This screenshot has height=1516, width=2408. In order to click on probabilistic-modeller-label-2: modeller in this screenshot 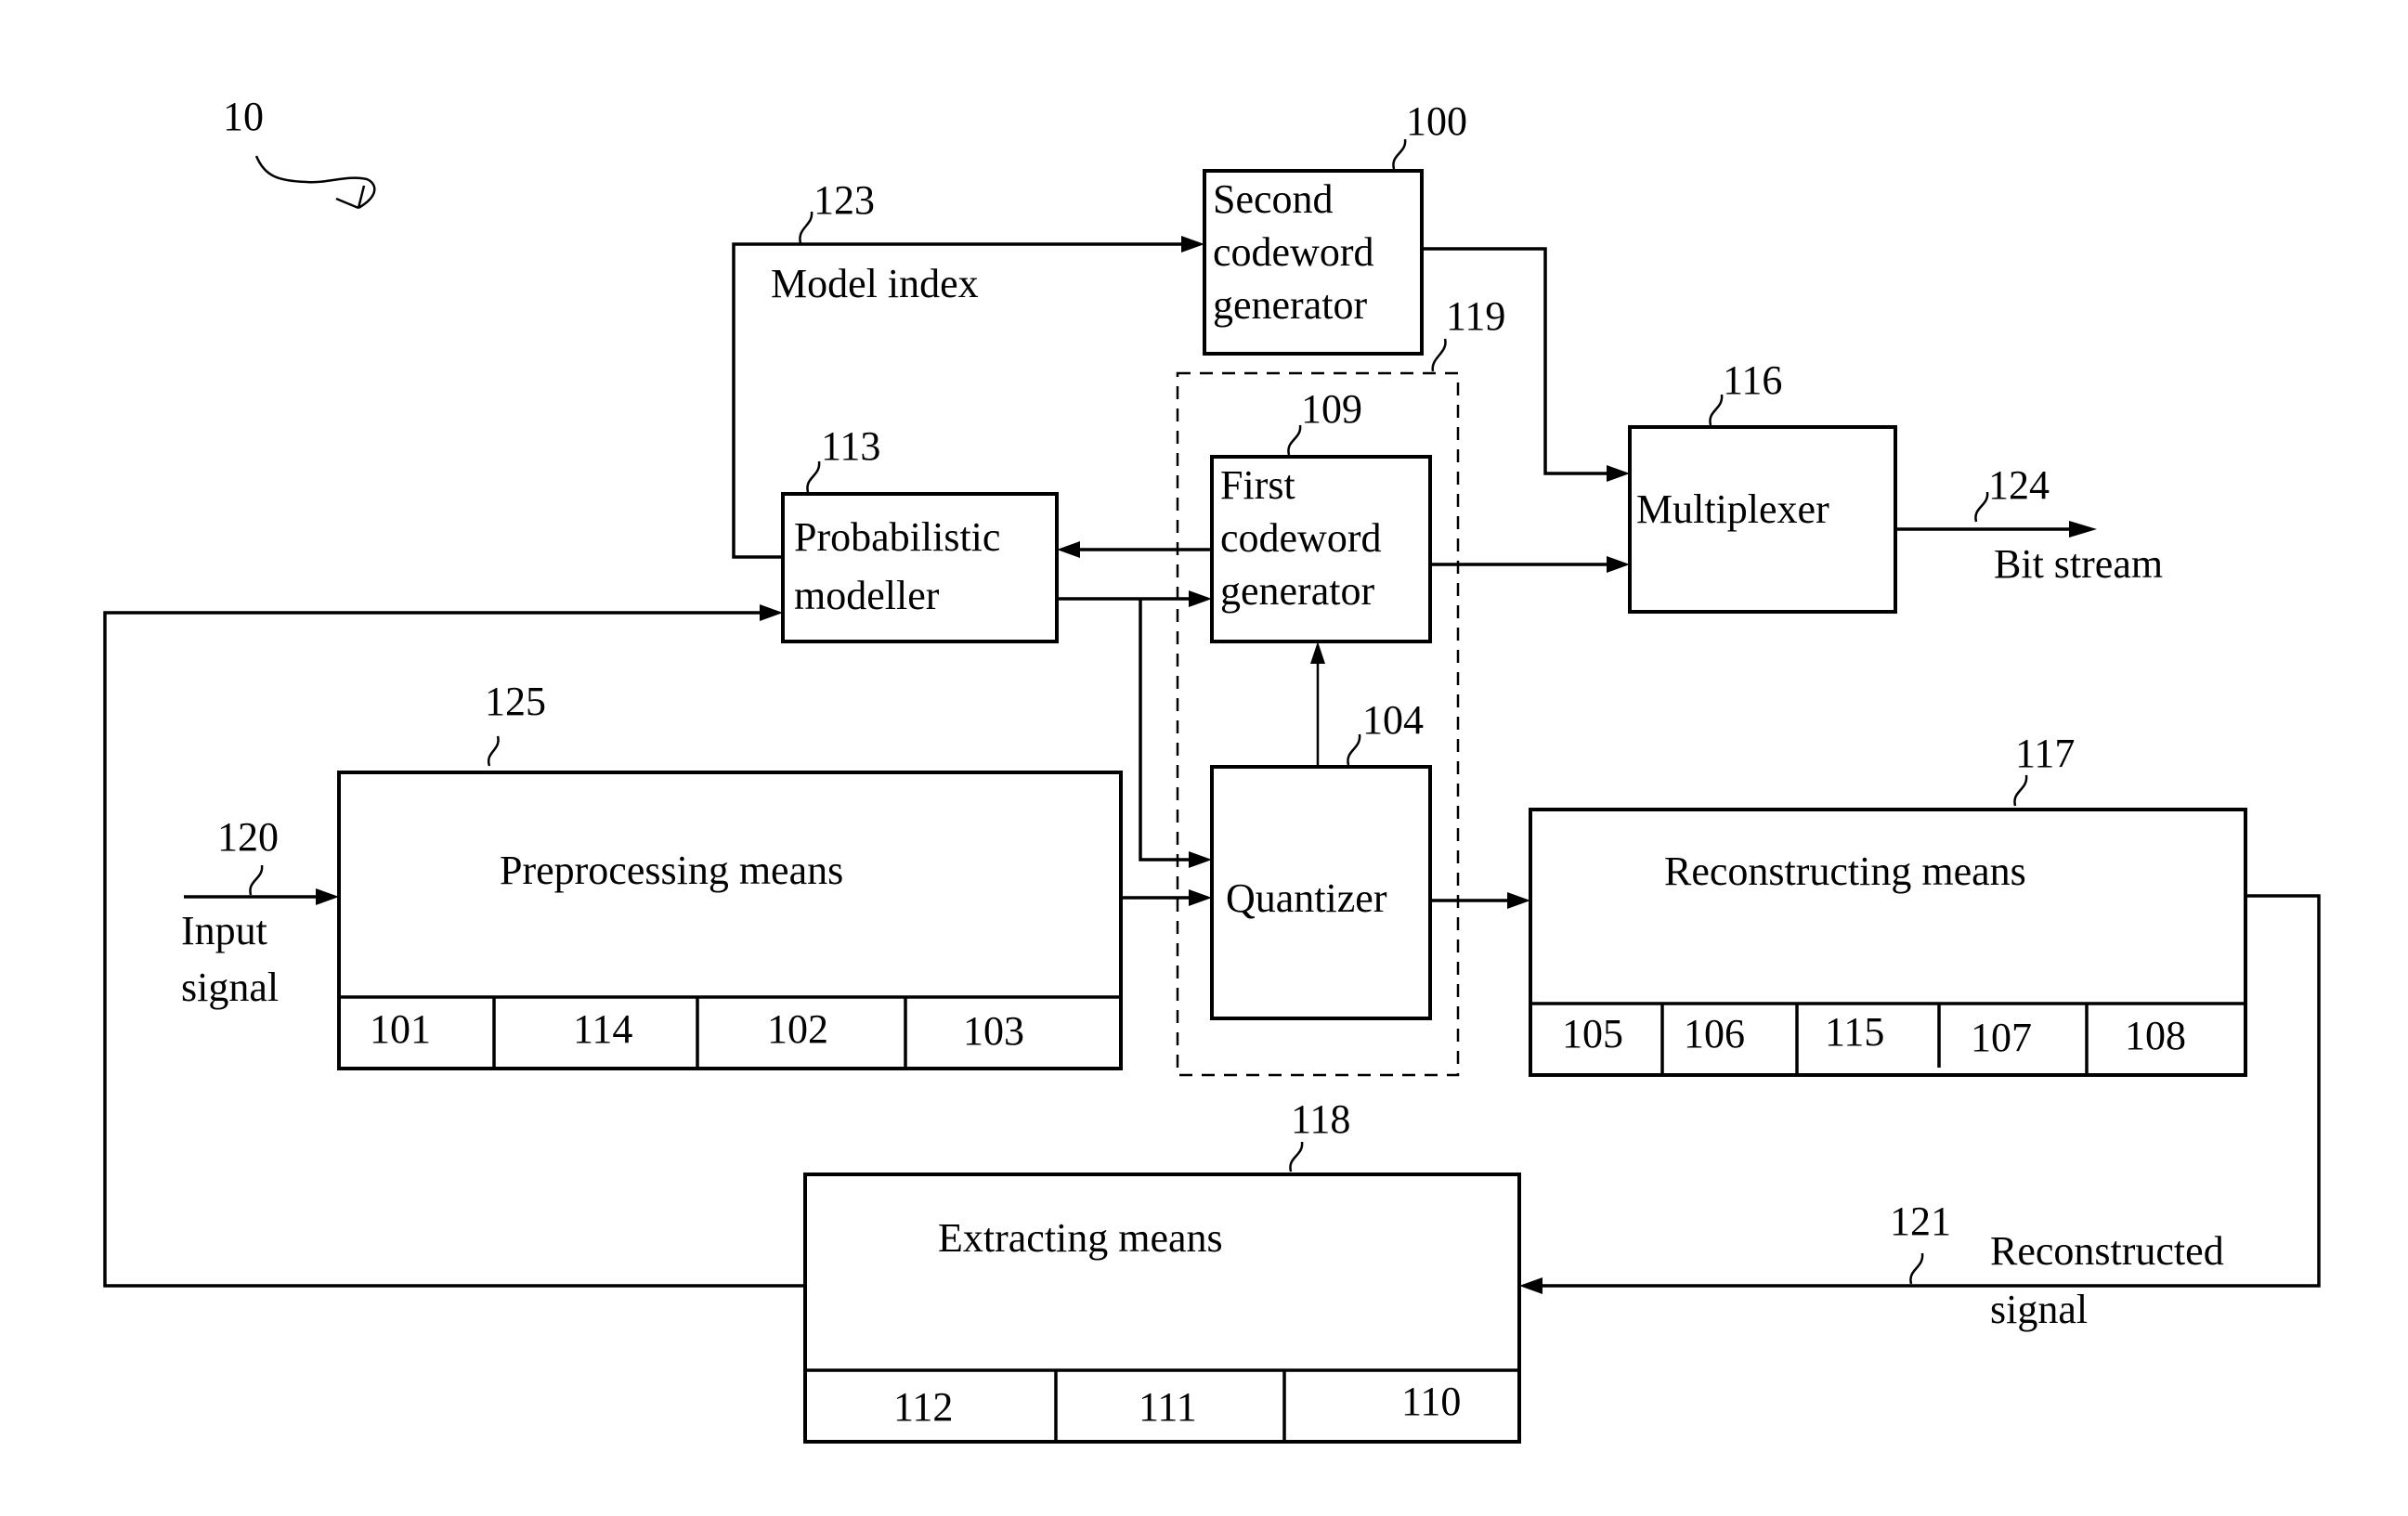, I will do `click(867, 595)`.